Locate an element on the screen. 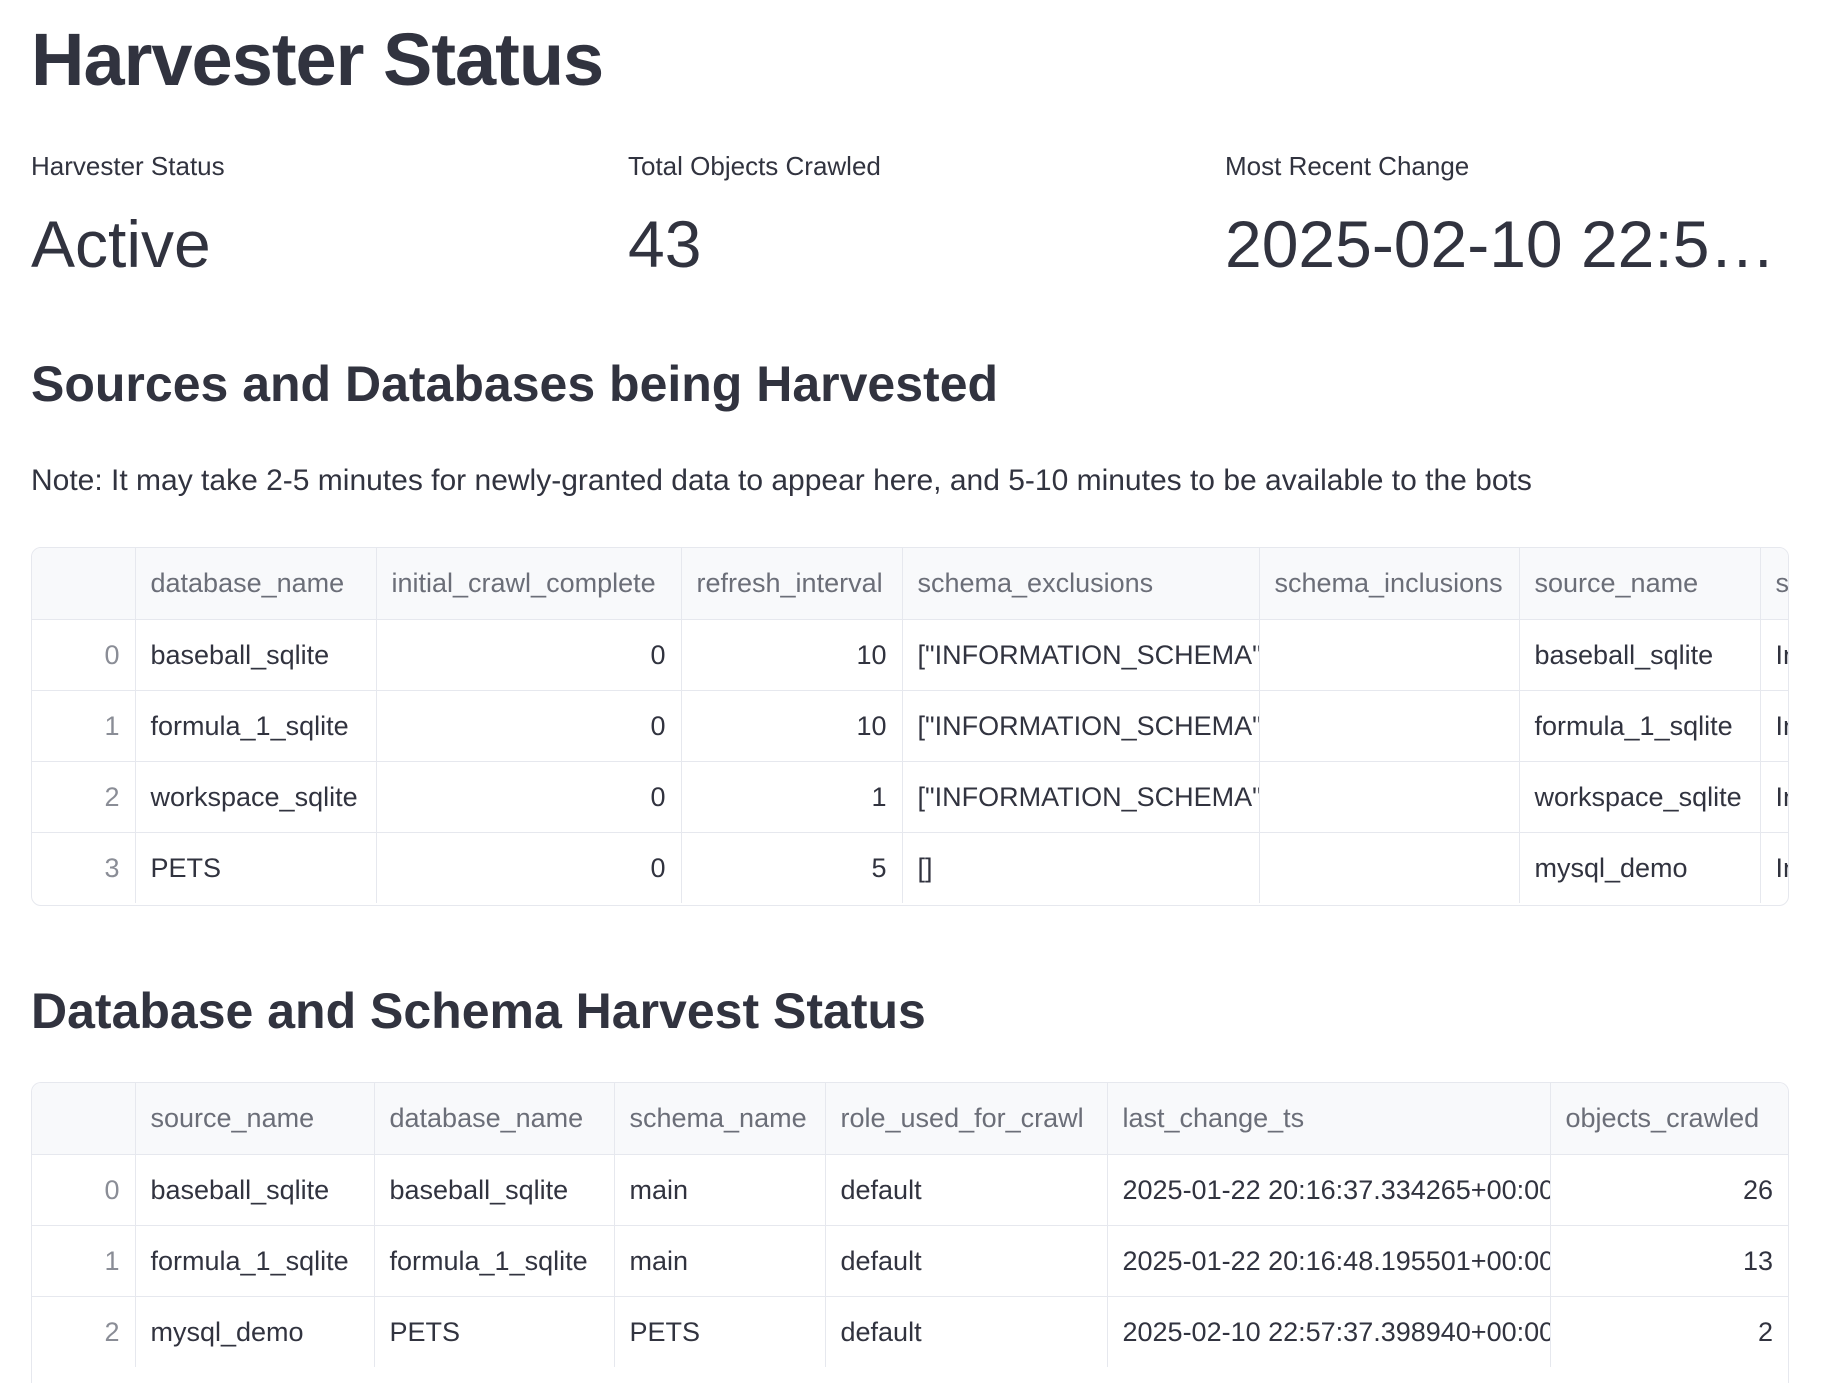  table-cell: 2 is located at coordinates (1669, 1332).